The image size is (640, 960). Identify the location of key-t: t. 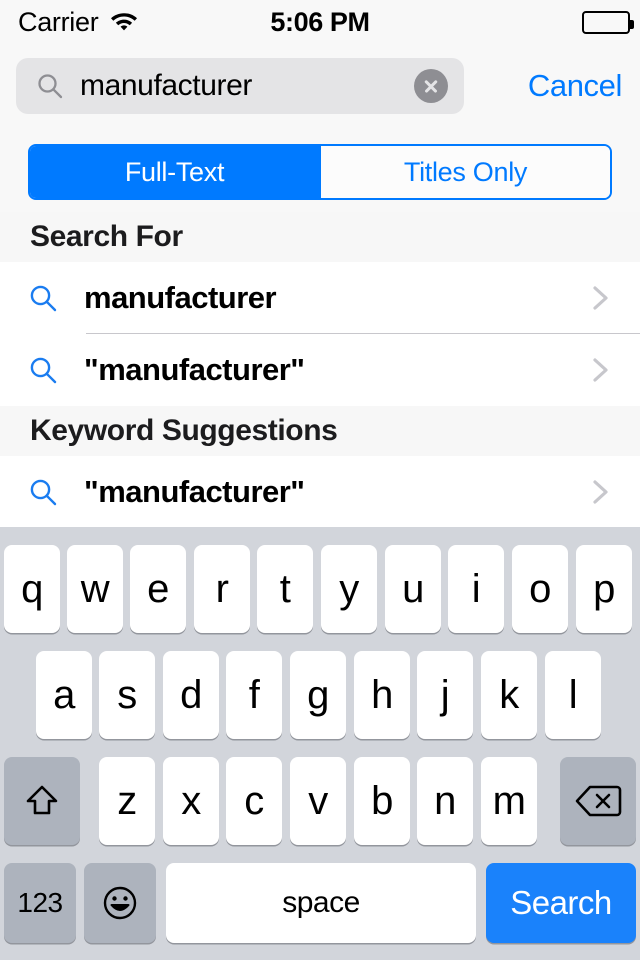
(285, 589).